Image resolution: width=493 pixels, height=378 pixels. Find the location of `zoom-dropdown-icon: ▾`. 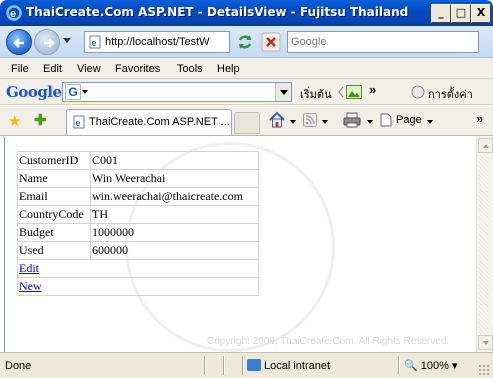

zoom-dropdown-icon: ▾ is located at coordinates (455, 366).